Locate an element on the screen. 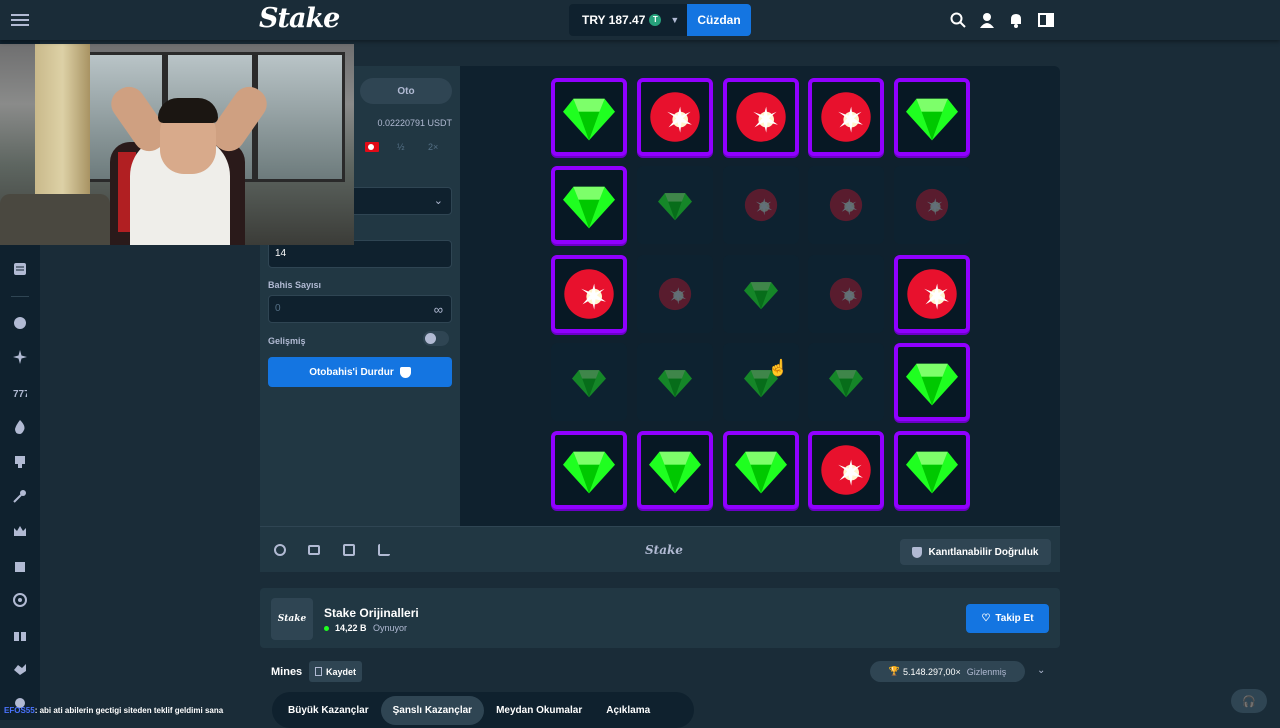 Image resolution: width=1280 pixels, height=728 pixels. chevron-down-icon: ⌄ is located at coordinates (1041, 670).